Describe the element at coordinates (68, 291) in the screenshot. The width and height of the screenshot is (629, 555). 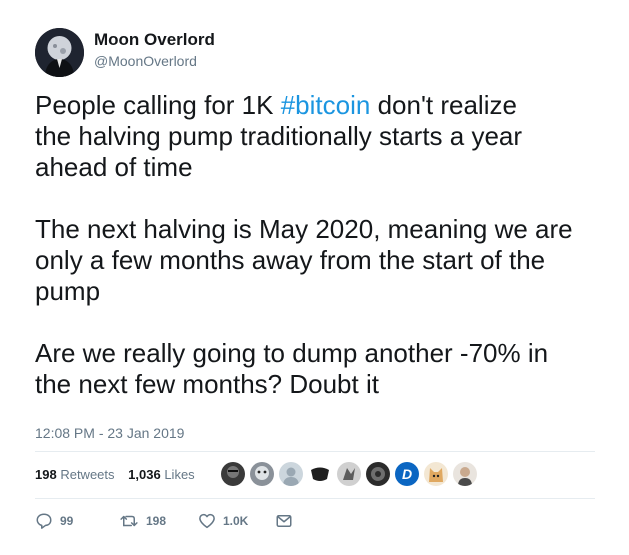
I see `tweet-line: pump` at that location.